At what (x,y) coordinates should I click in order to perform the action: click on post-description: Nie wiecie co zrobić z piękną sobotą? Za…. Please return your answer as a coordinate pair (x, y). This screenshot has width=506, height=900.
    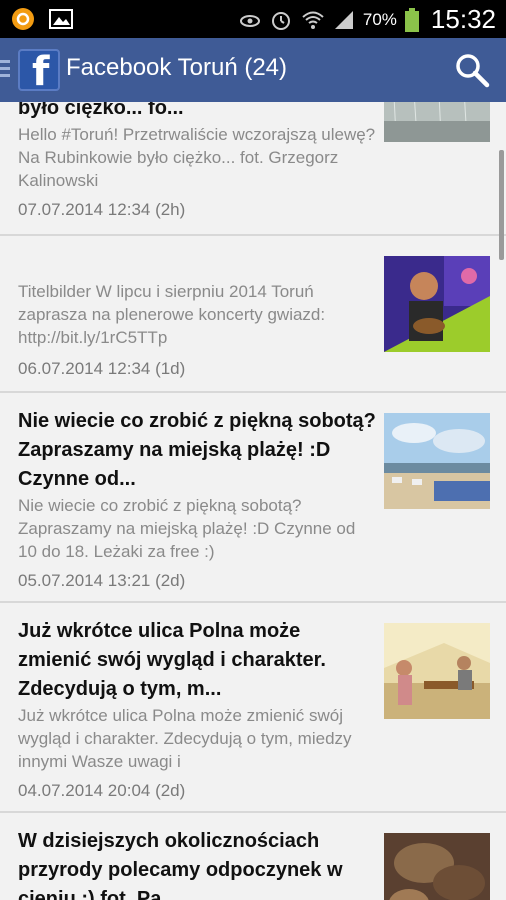
    Looking at the image, I should click on (187, 528).